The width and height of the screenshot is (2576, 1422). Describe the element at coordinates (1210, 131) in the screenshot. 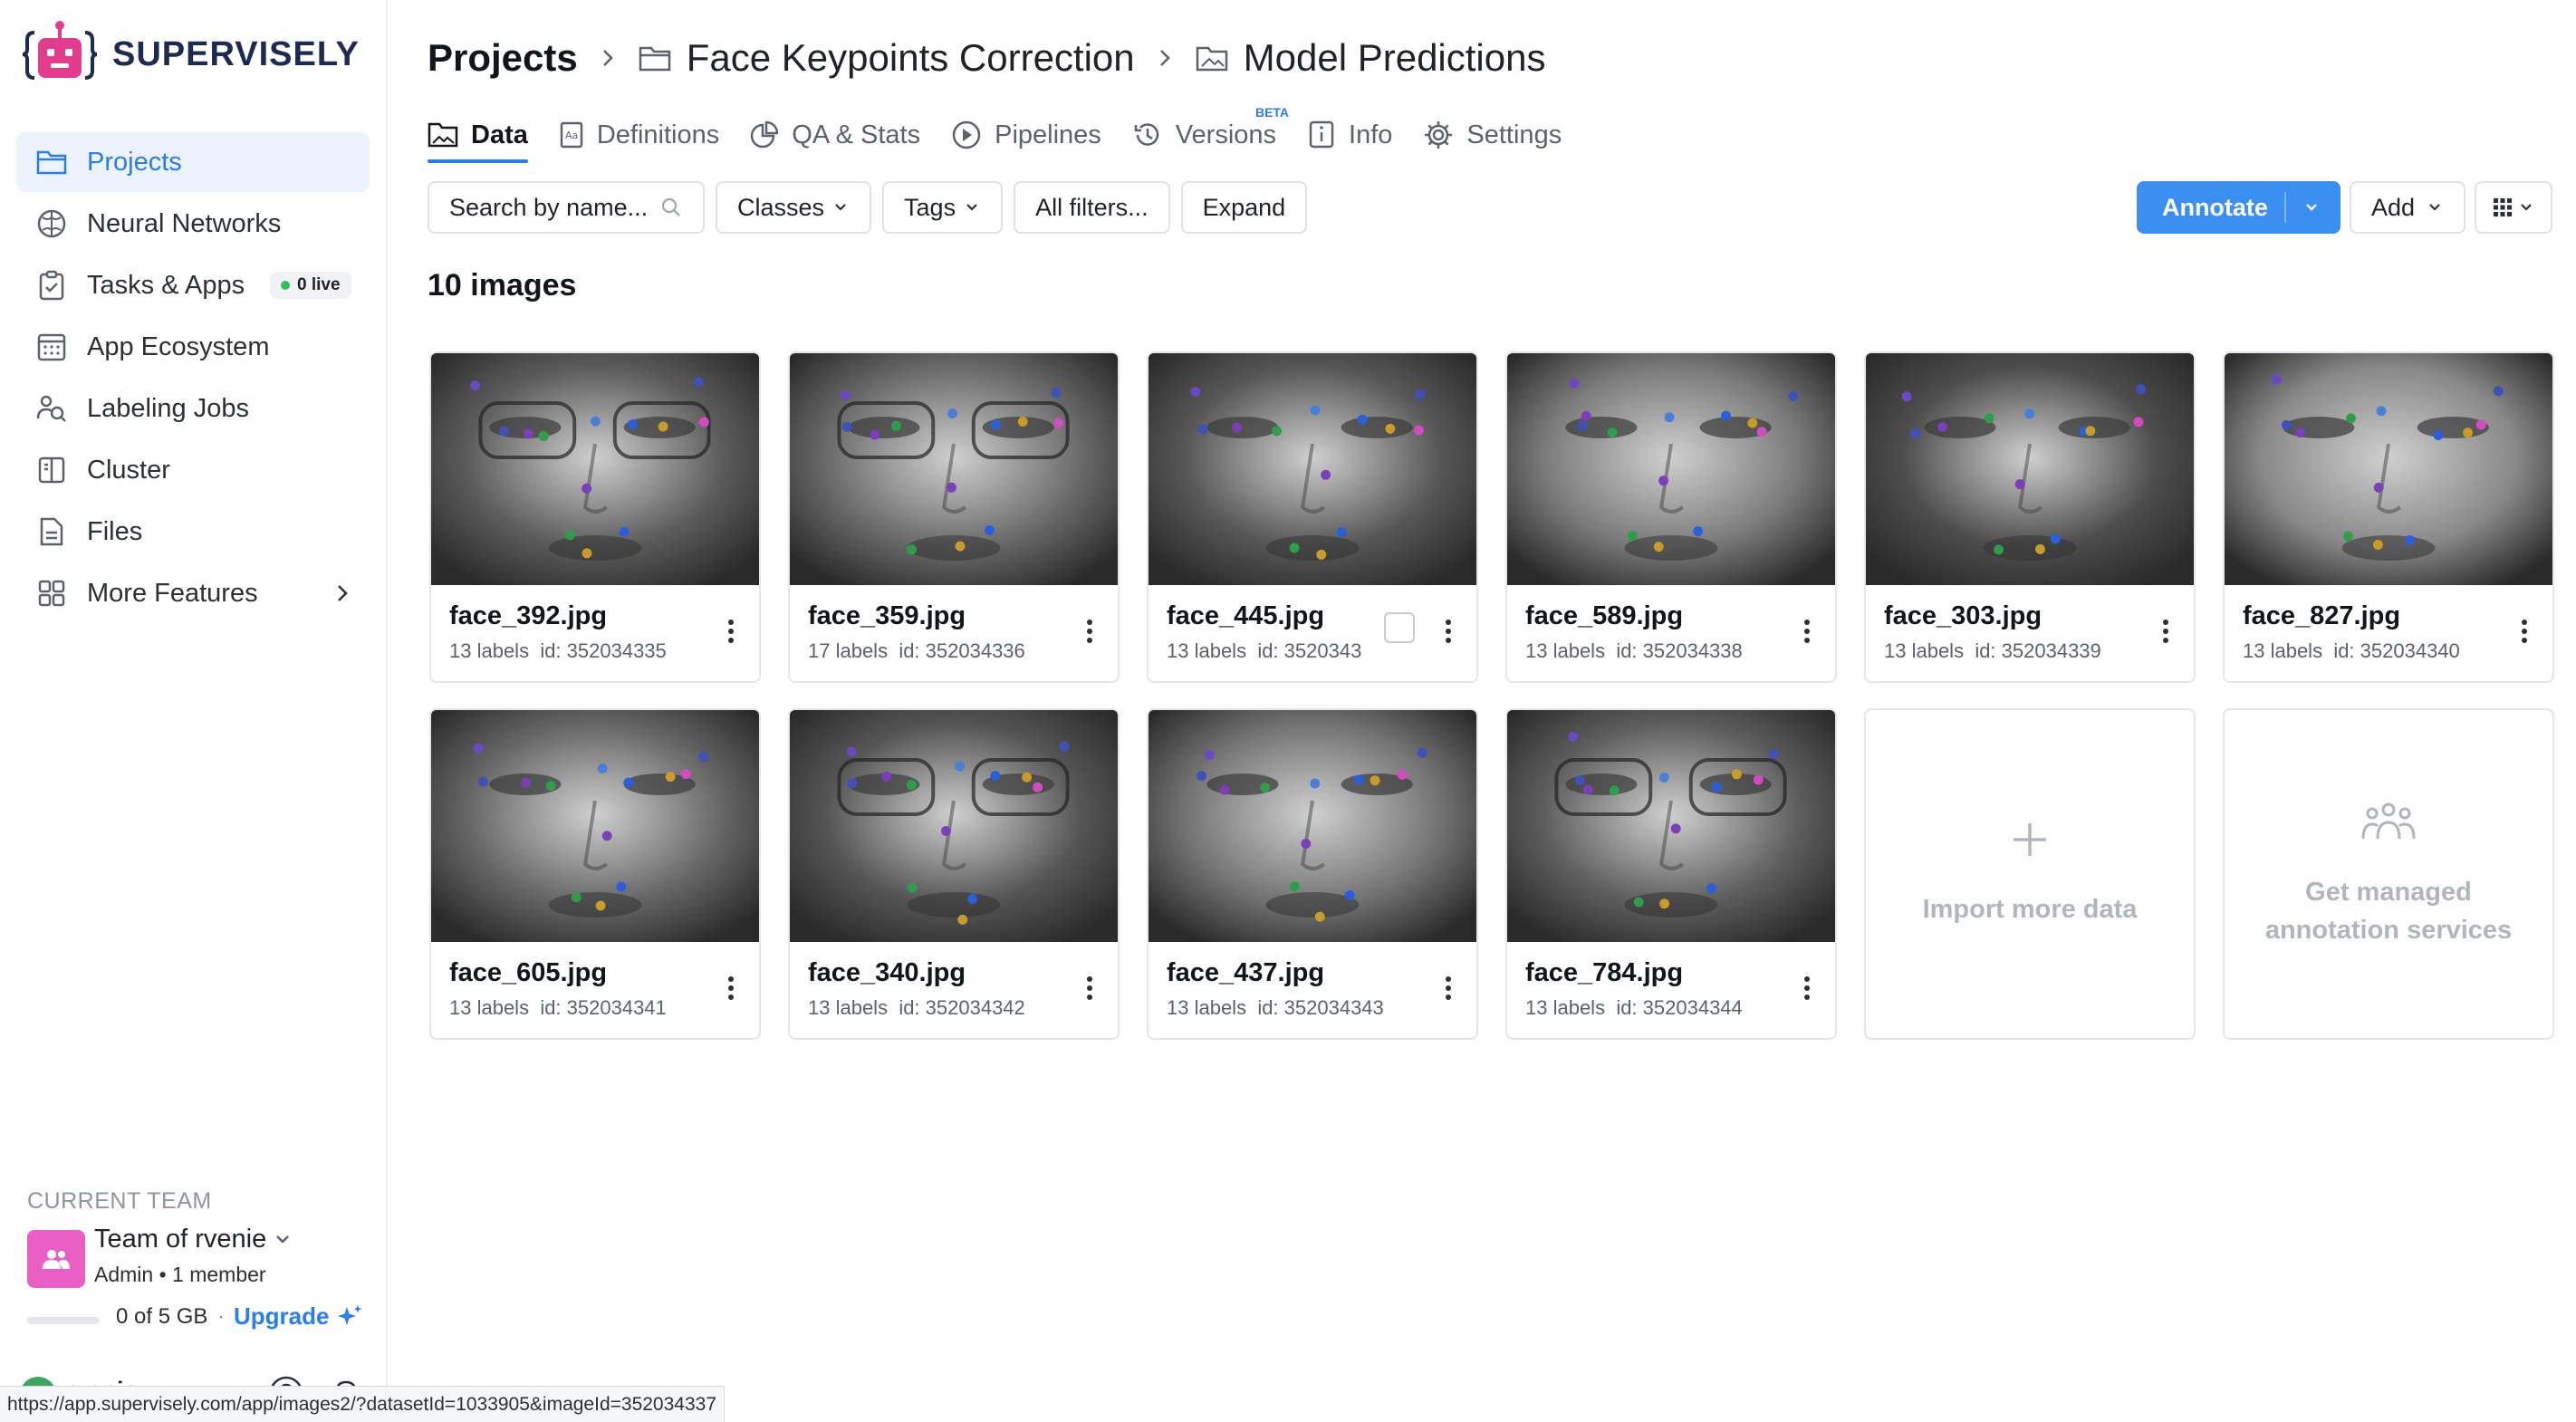

I see `tab-versions: Versions BETA` at that location.